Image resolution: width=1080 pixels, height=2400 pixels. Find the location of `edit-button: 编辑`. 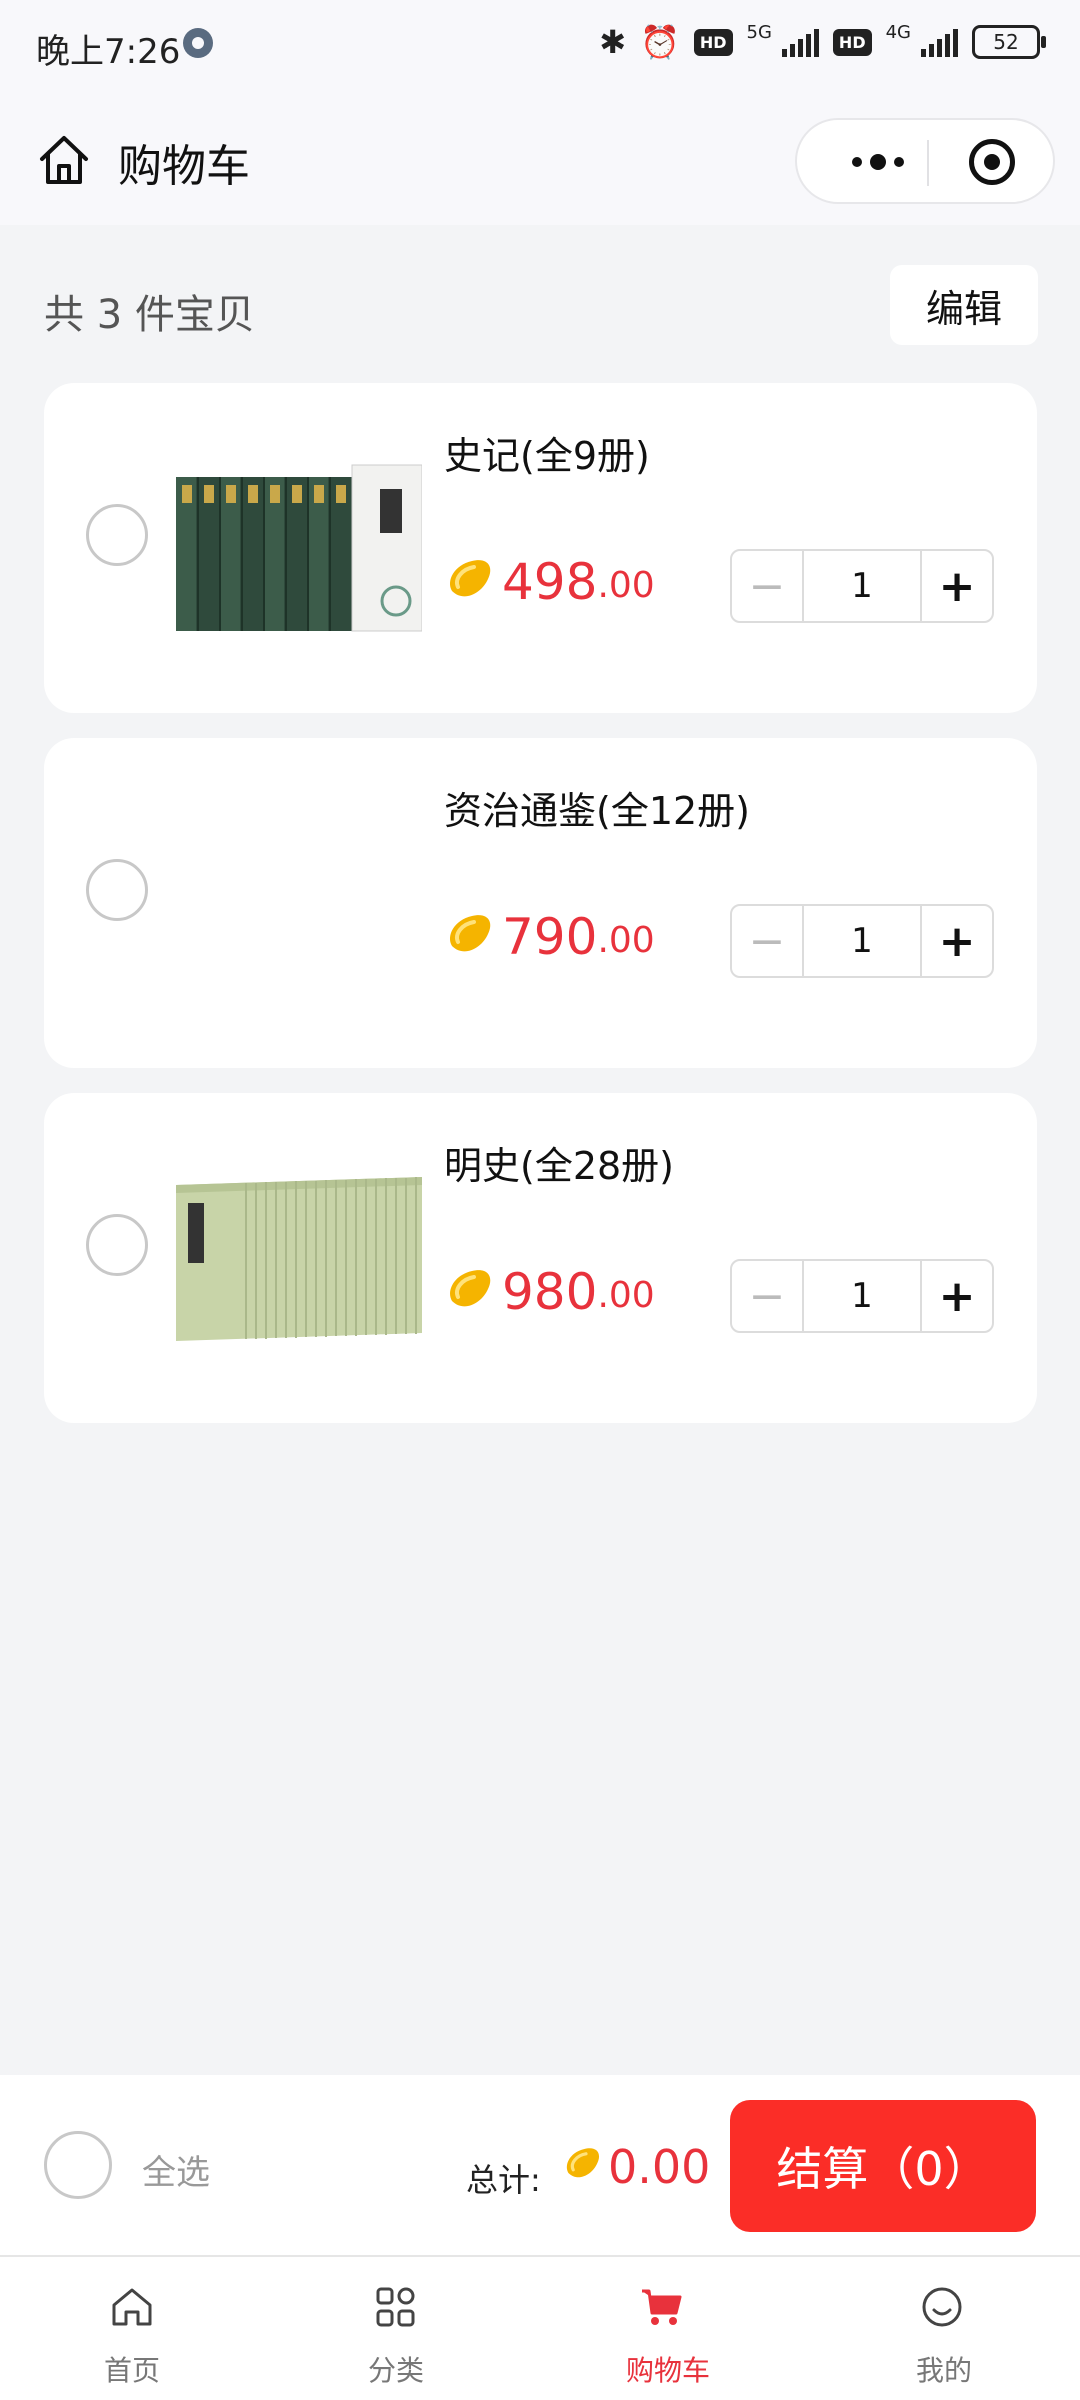

edit-button: 编辑 is located at coordinates (964, 305).